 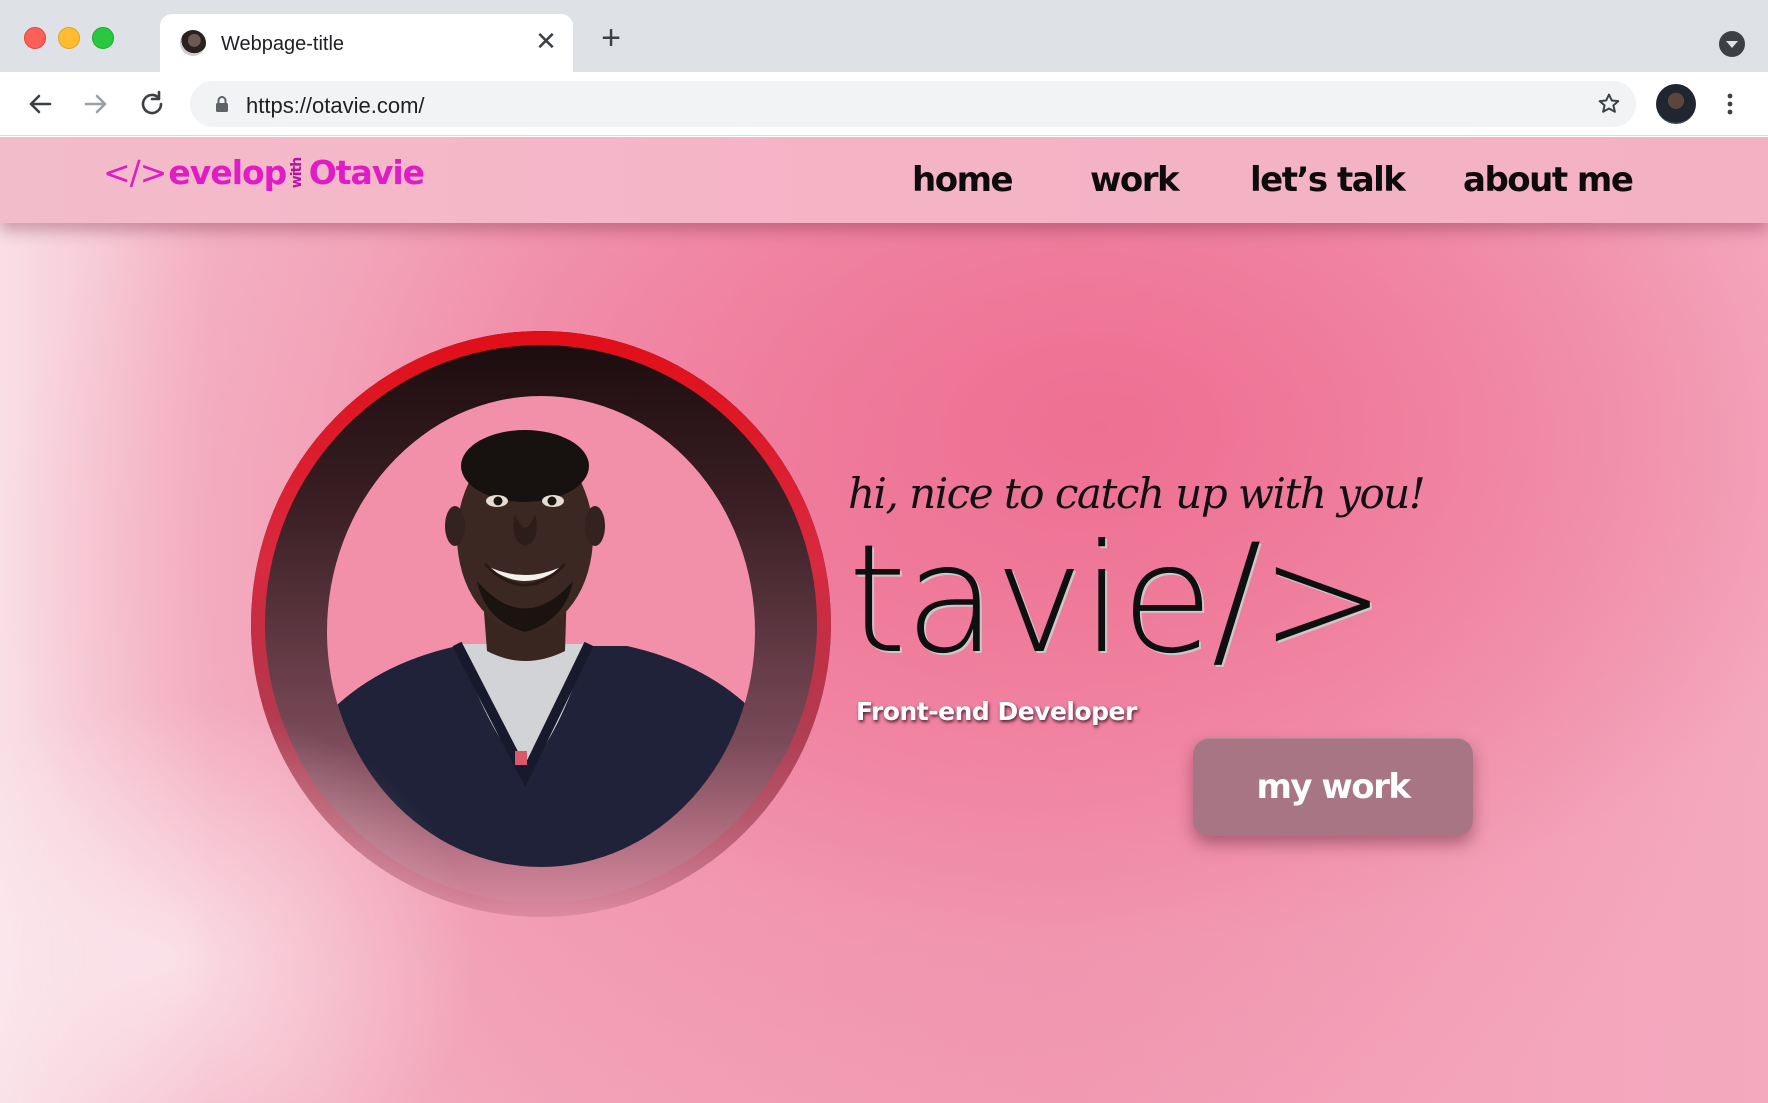 I want to click on url-text: https://otavie.com/, so click(x=335, y=106).